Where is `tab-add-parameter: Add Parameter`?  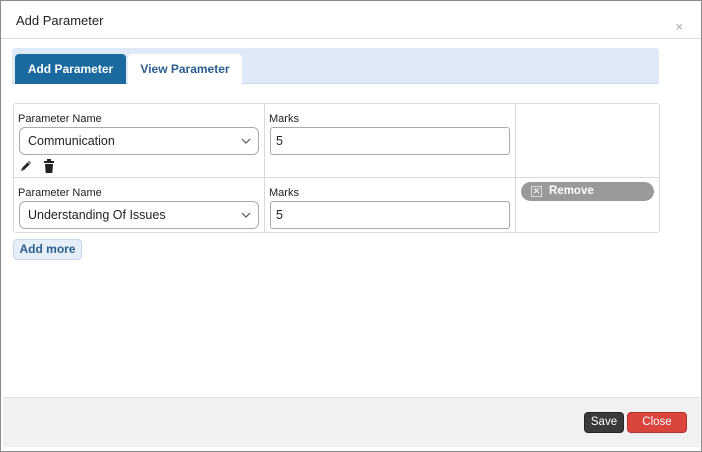 tab-add-parameter: Add Parameter is located at coordinates (70, 69).